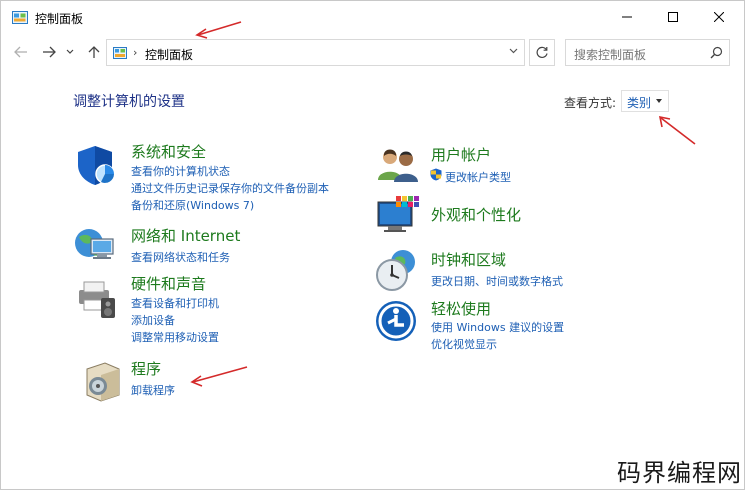 The width and height of the screenshot is (745, 490). What do you see at coordinates (464, 344) in the screenshot?
I see `link-optimize-visual-display: 优化视觉显示` at bounding box center [464, 344].